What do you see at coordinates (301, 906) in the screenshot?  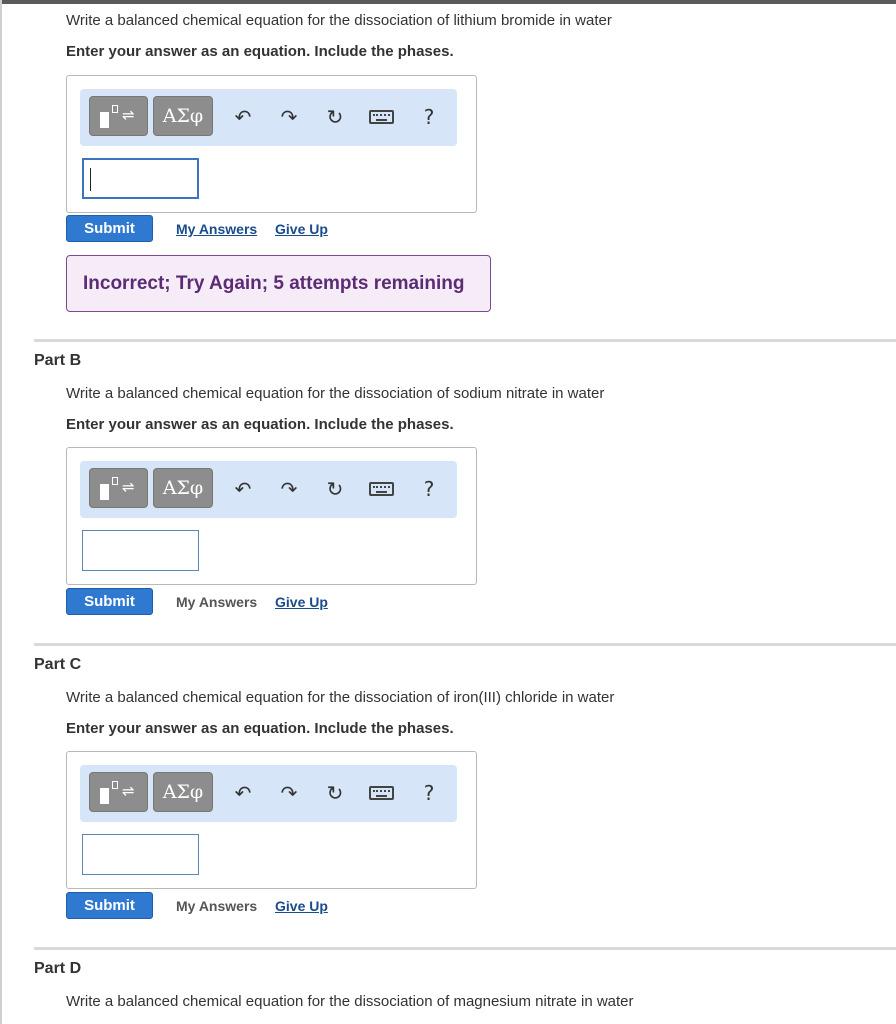 I see `part-c-give-up-link: Give Up` at bounding box center [301, 906].